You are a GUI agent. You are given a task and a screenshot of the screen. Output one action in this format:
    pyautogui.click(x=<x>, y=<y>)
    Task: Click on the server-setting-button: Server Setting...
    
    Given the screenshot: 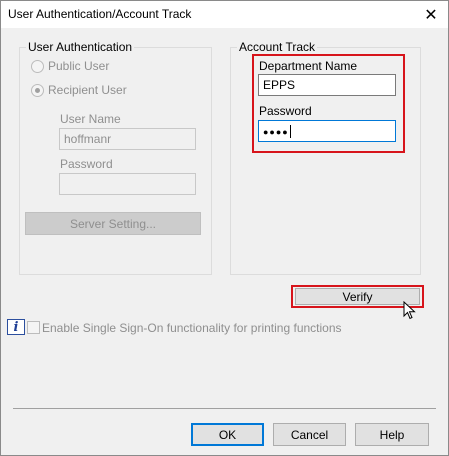 What is the action you would take?
    pyautogui.click(x=113, y=223)
    